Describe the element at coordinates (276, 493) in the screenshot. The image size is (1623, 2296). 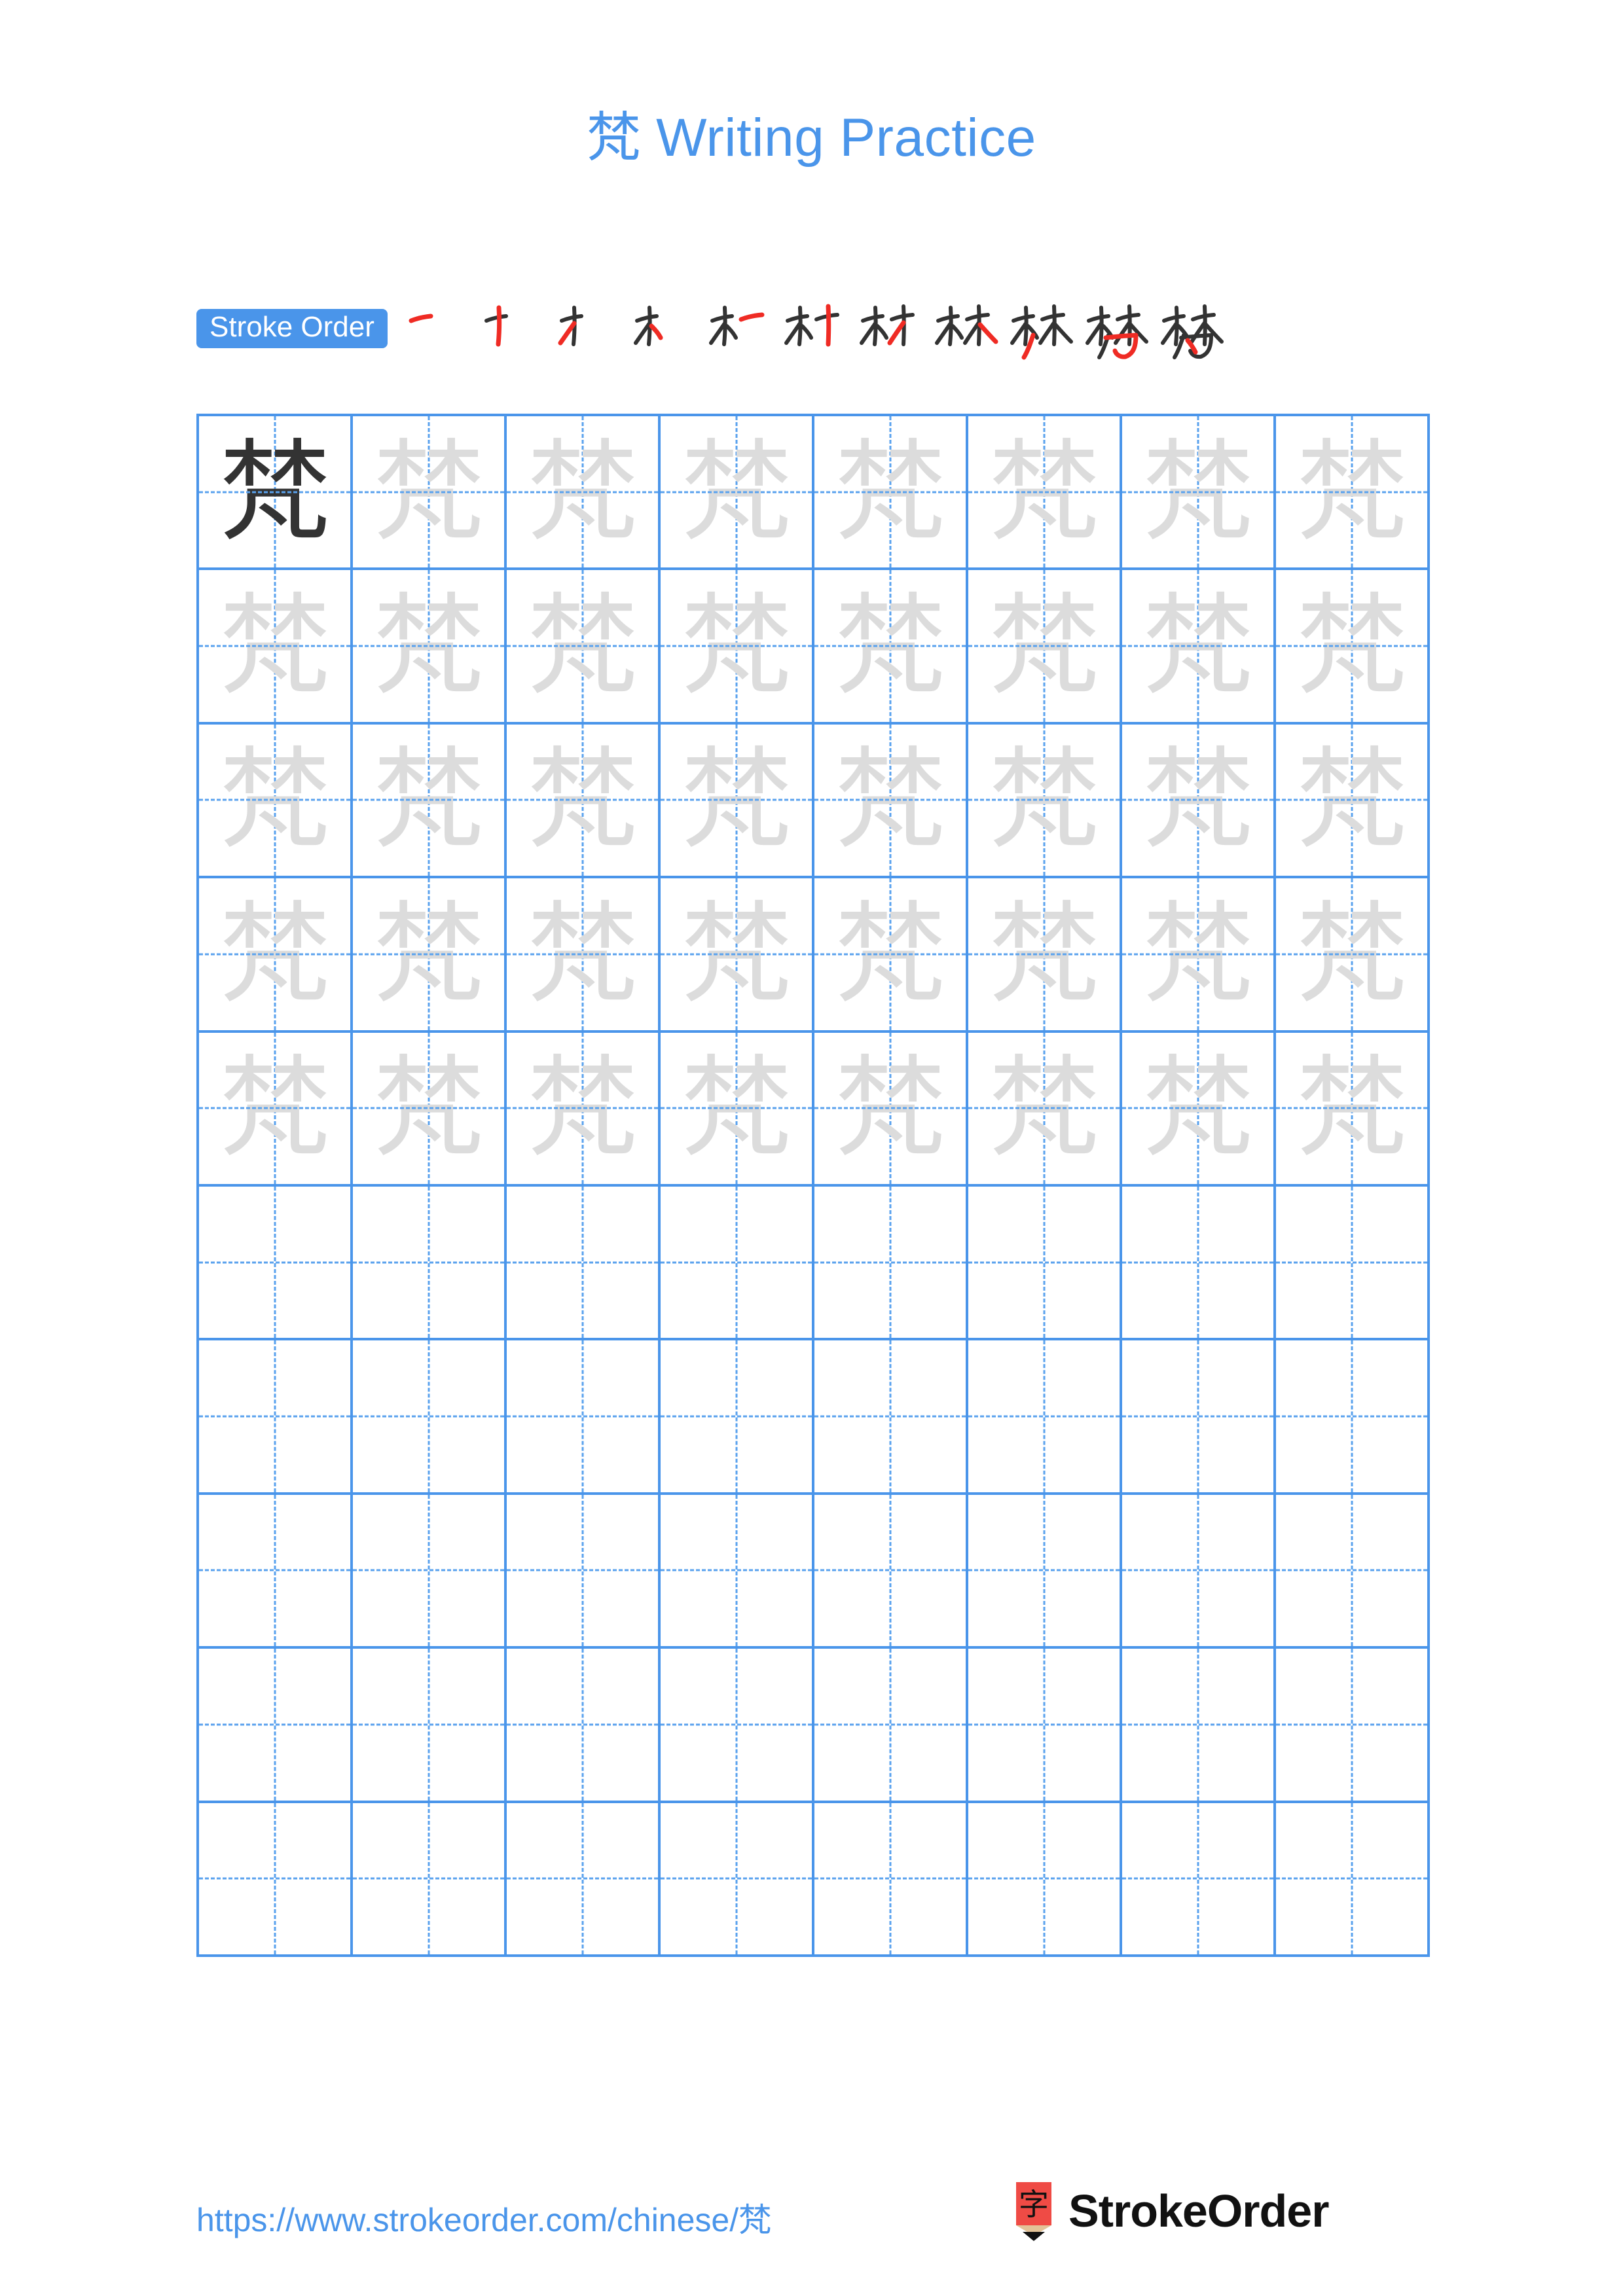
I see `grid-cell-model: 梵` at that location.